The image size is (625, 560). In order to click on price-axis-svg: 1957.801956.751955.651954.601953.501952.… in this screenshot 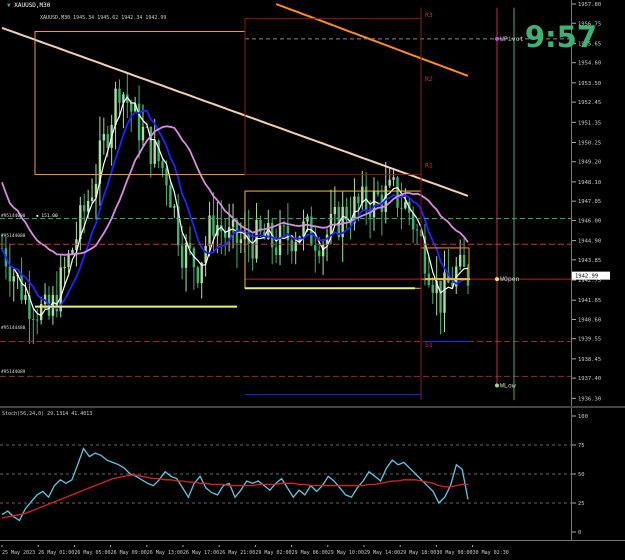, I will do `click(591, 202)`.